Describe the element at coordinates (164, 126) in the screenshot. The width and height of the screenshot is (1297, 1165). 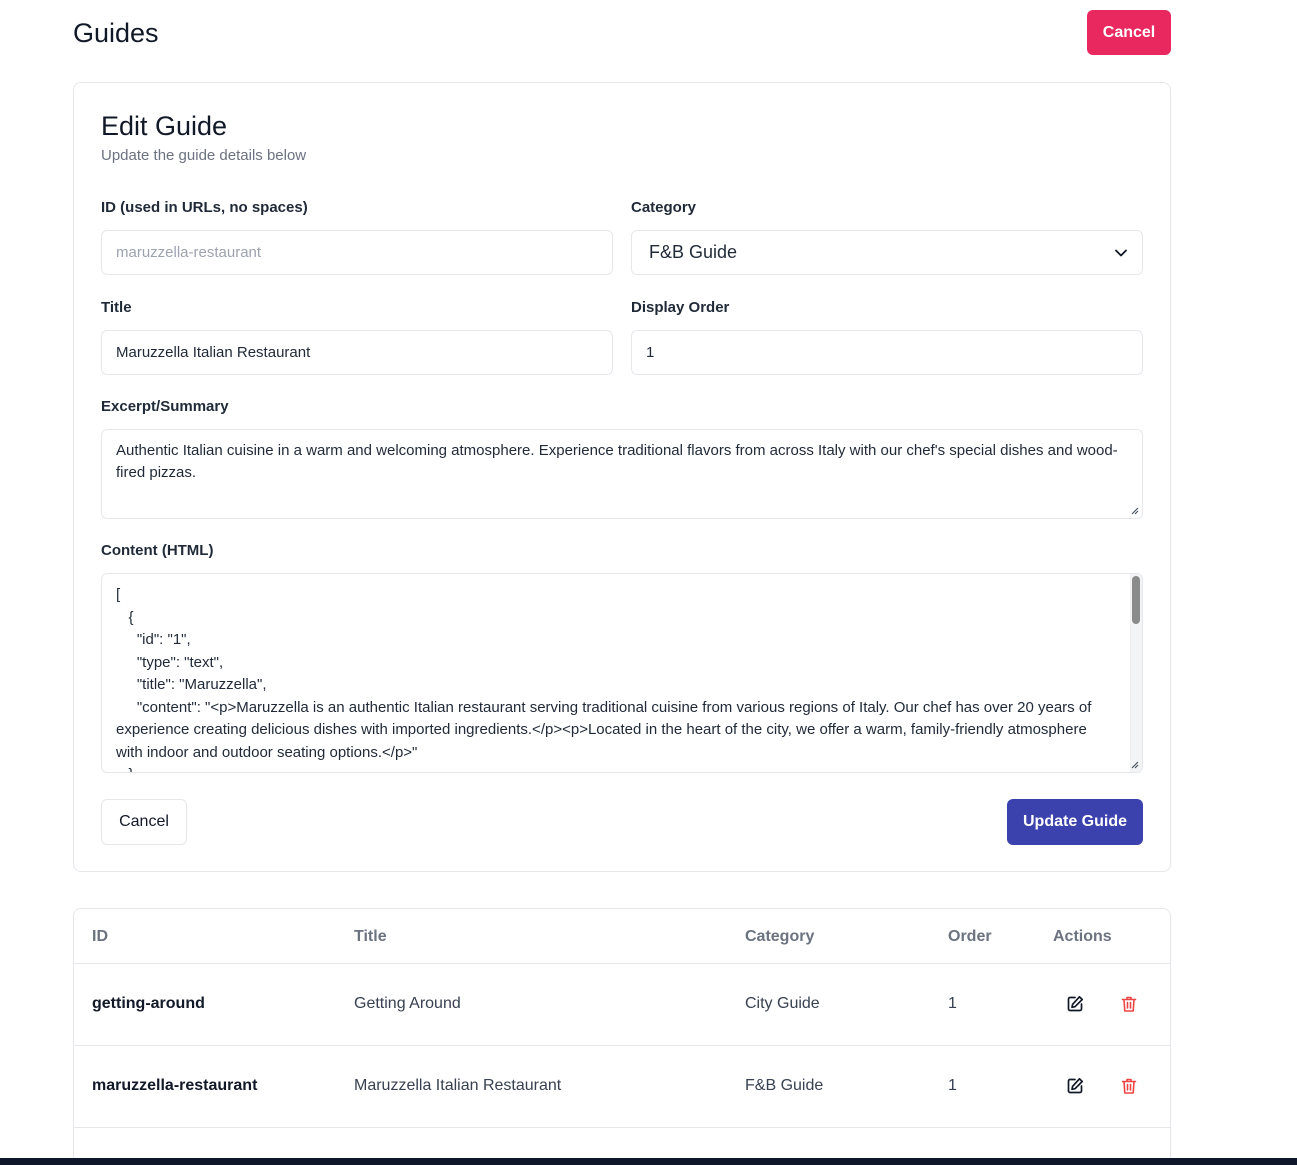
I see `form-title: Edit Guide` at that location.